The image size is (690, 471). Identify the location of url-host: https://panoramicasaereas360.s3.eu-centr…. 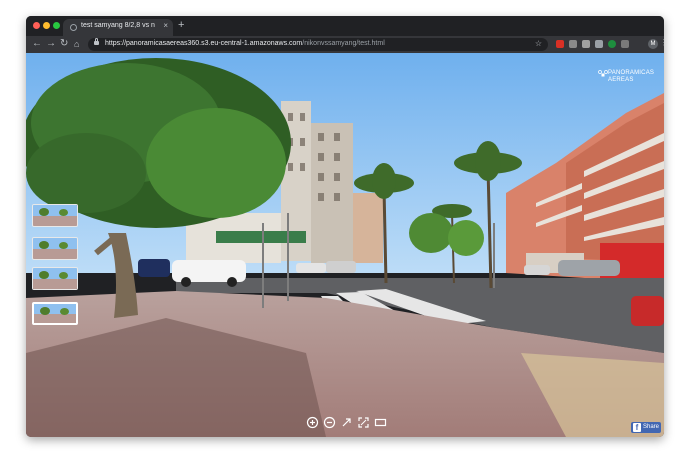
(204, 43).